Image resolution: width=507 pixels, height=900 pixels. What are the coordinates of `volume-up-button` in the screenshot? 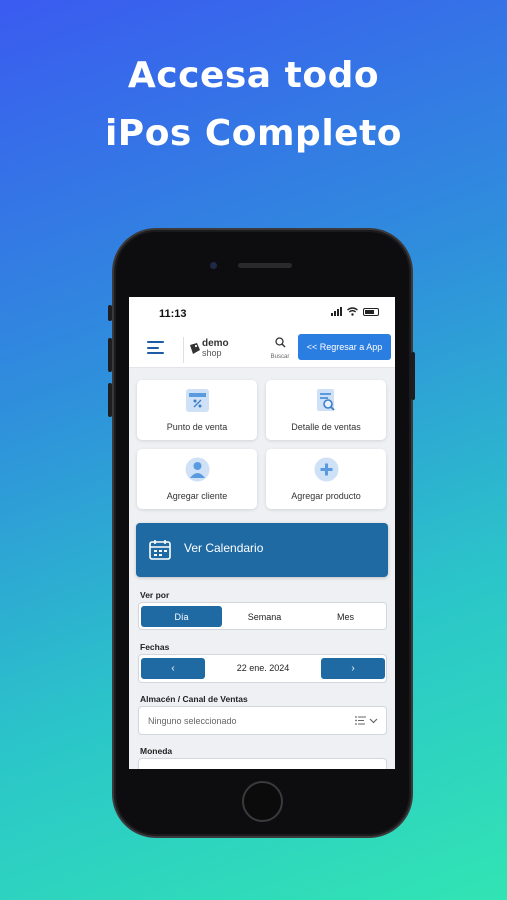 It's located at (110, 355).